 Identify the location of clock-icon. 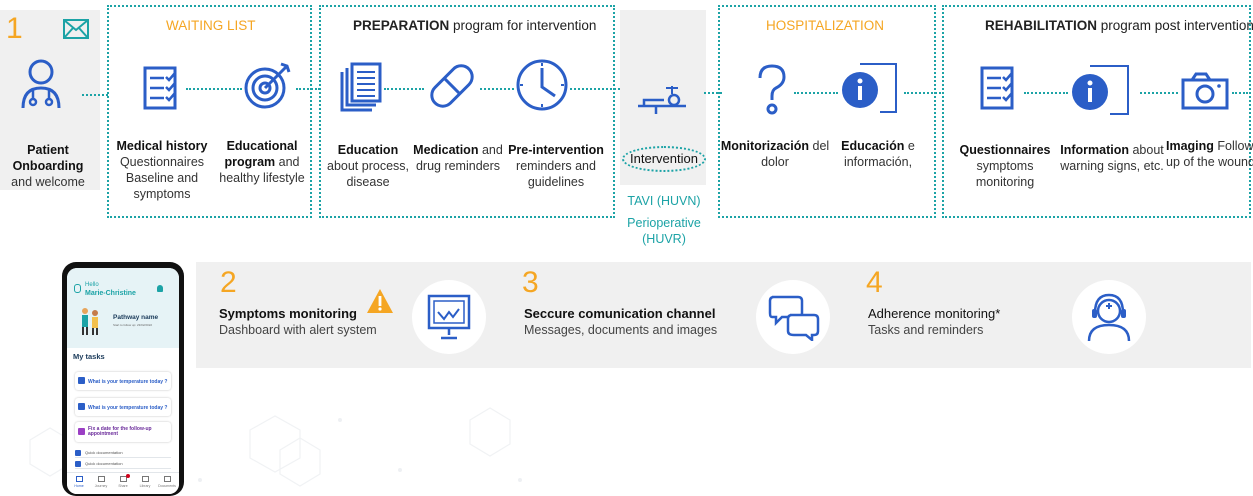
(542, 85).